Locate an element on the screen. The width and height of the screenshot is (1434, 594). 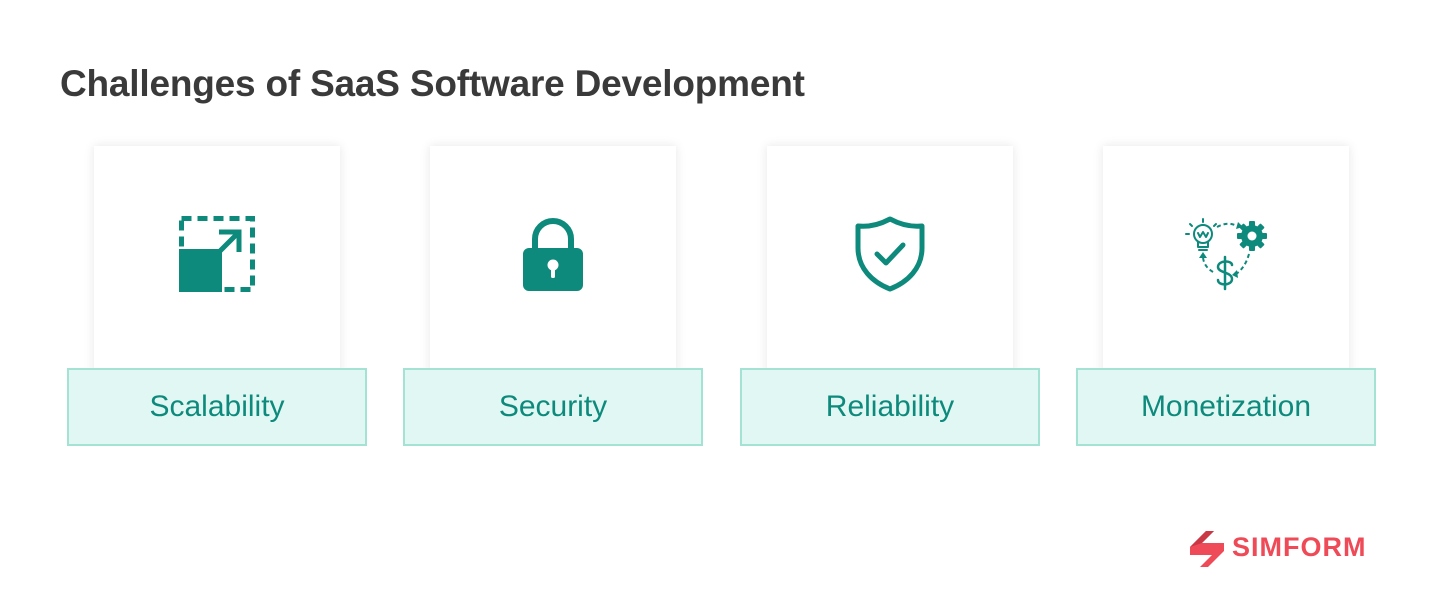
card-scalability: Scalability is located at coordinates (217, 296).